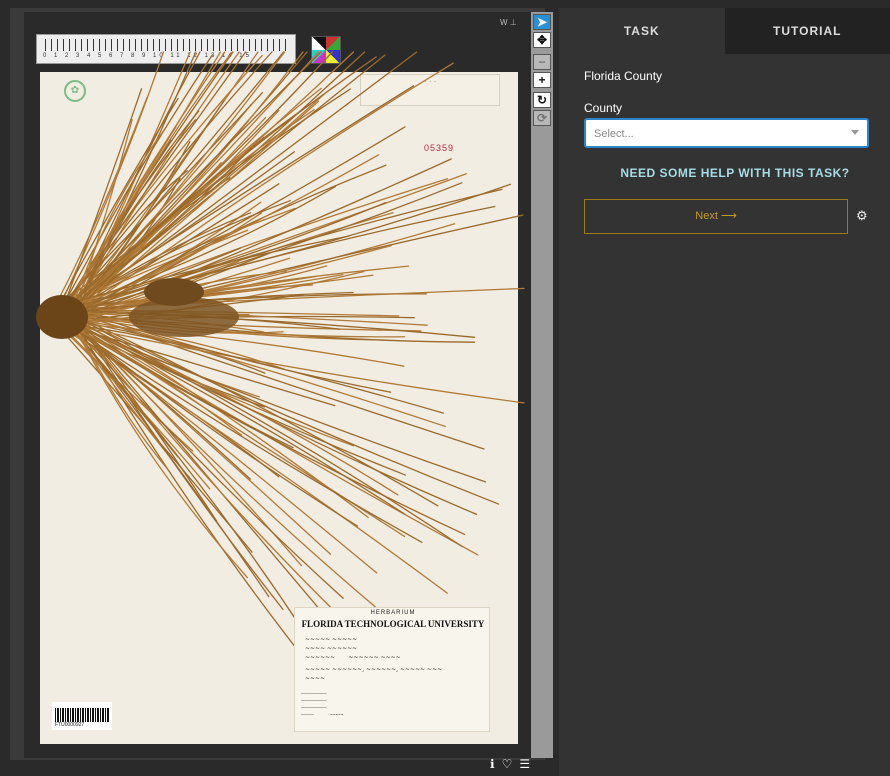 The image size is (890, 776). Describe the element at coordinates (862, 216) in the screenshot. I see `gear-icon: ⚙` at that location.